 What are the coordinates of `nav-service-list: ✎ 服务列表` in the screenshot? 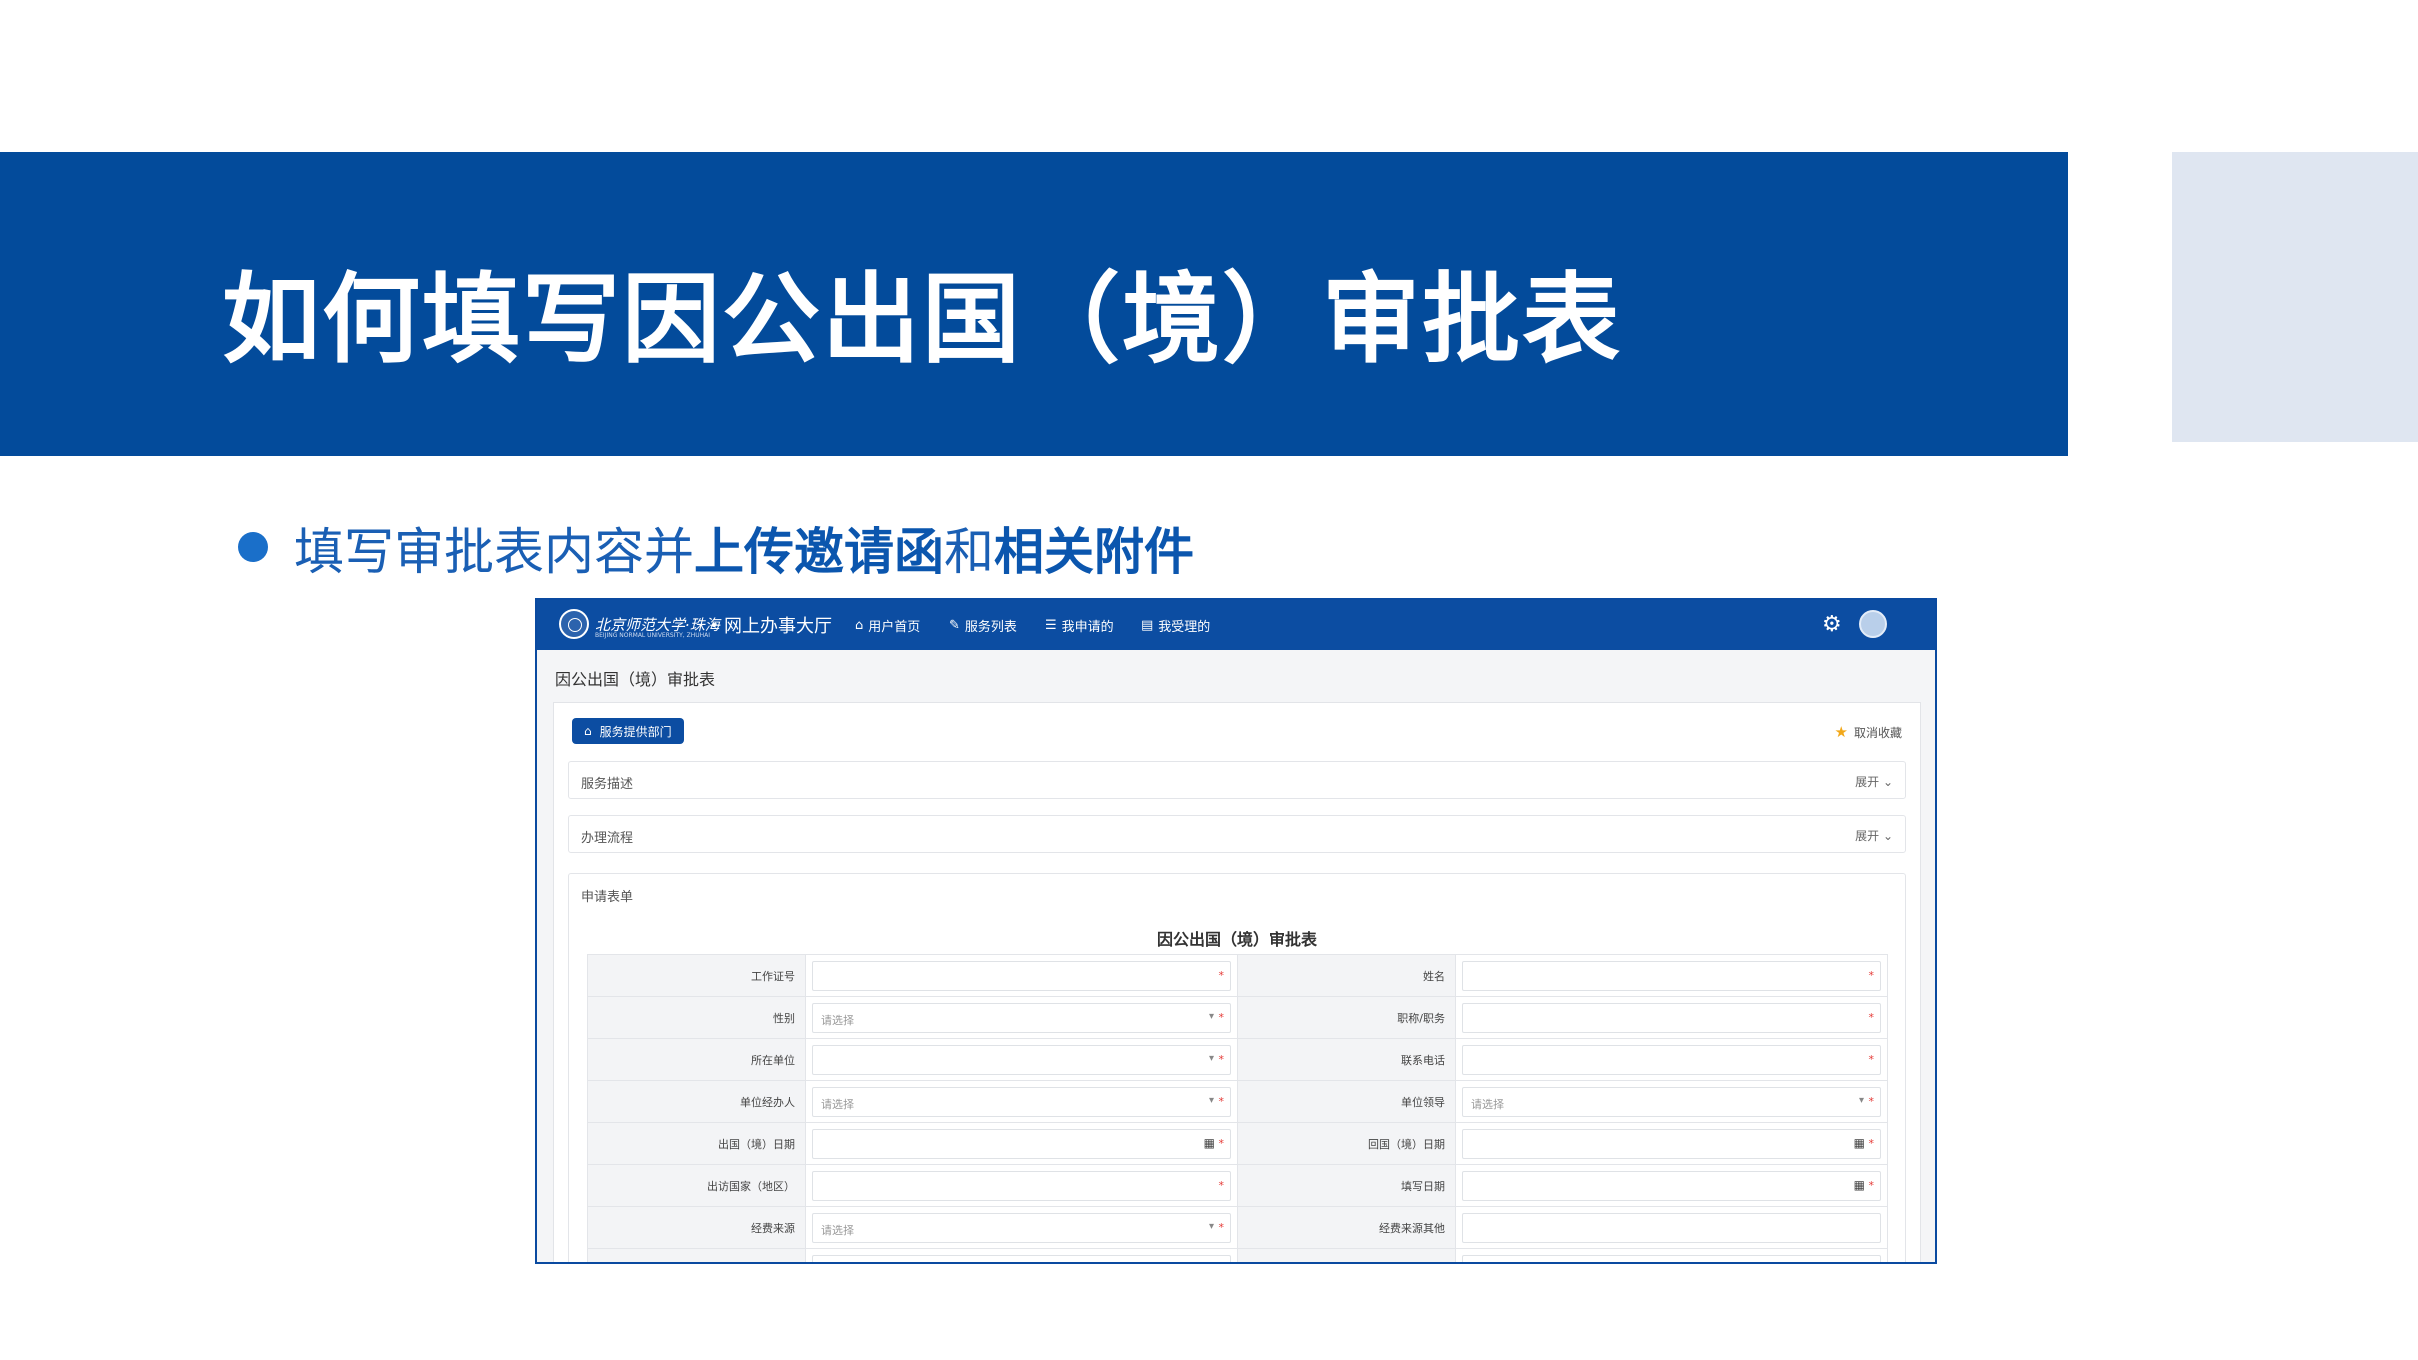 It's located at (983, 625).